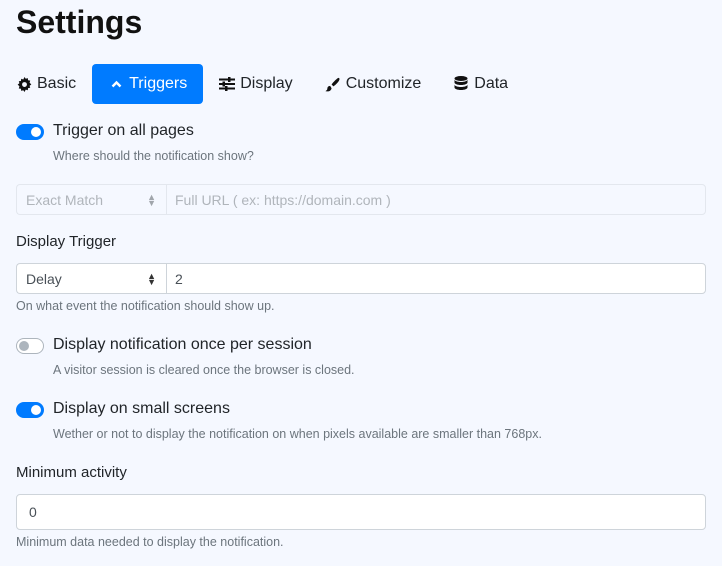 Image resolution: width=722 pixels, height=566 pixels. Describe the element at coordinates (141, 408) in the screenshot. I see `small-screens-label: Display on small screens` at that location.